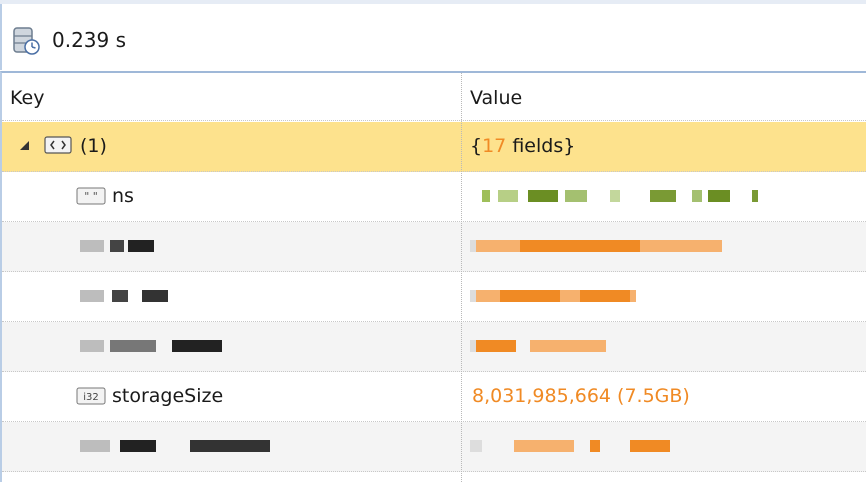  What do you see at coordinates (168, 396) in the screenshot?
I see `row-key-label: storageSize` at bounding box center [168, 396].